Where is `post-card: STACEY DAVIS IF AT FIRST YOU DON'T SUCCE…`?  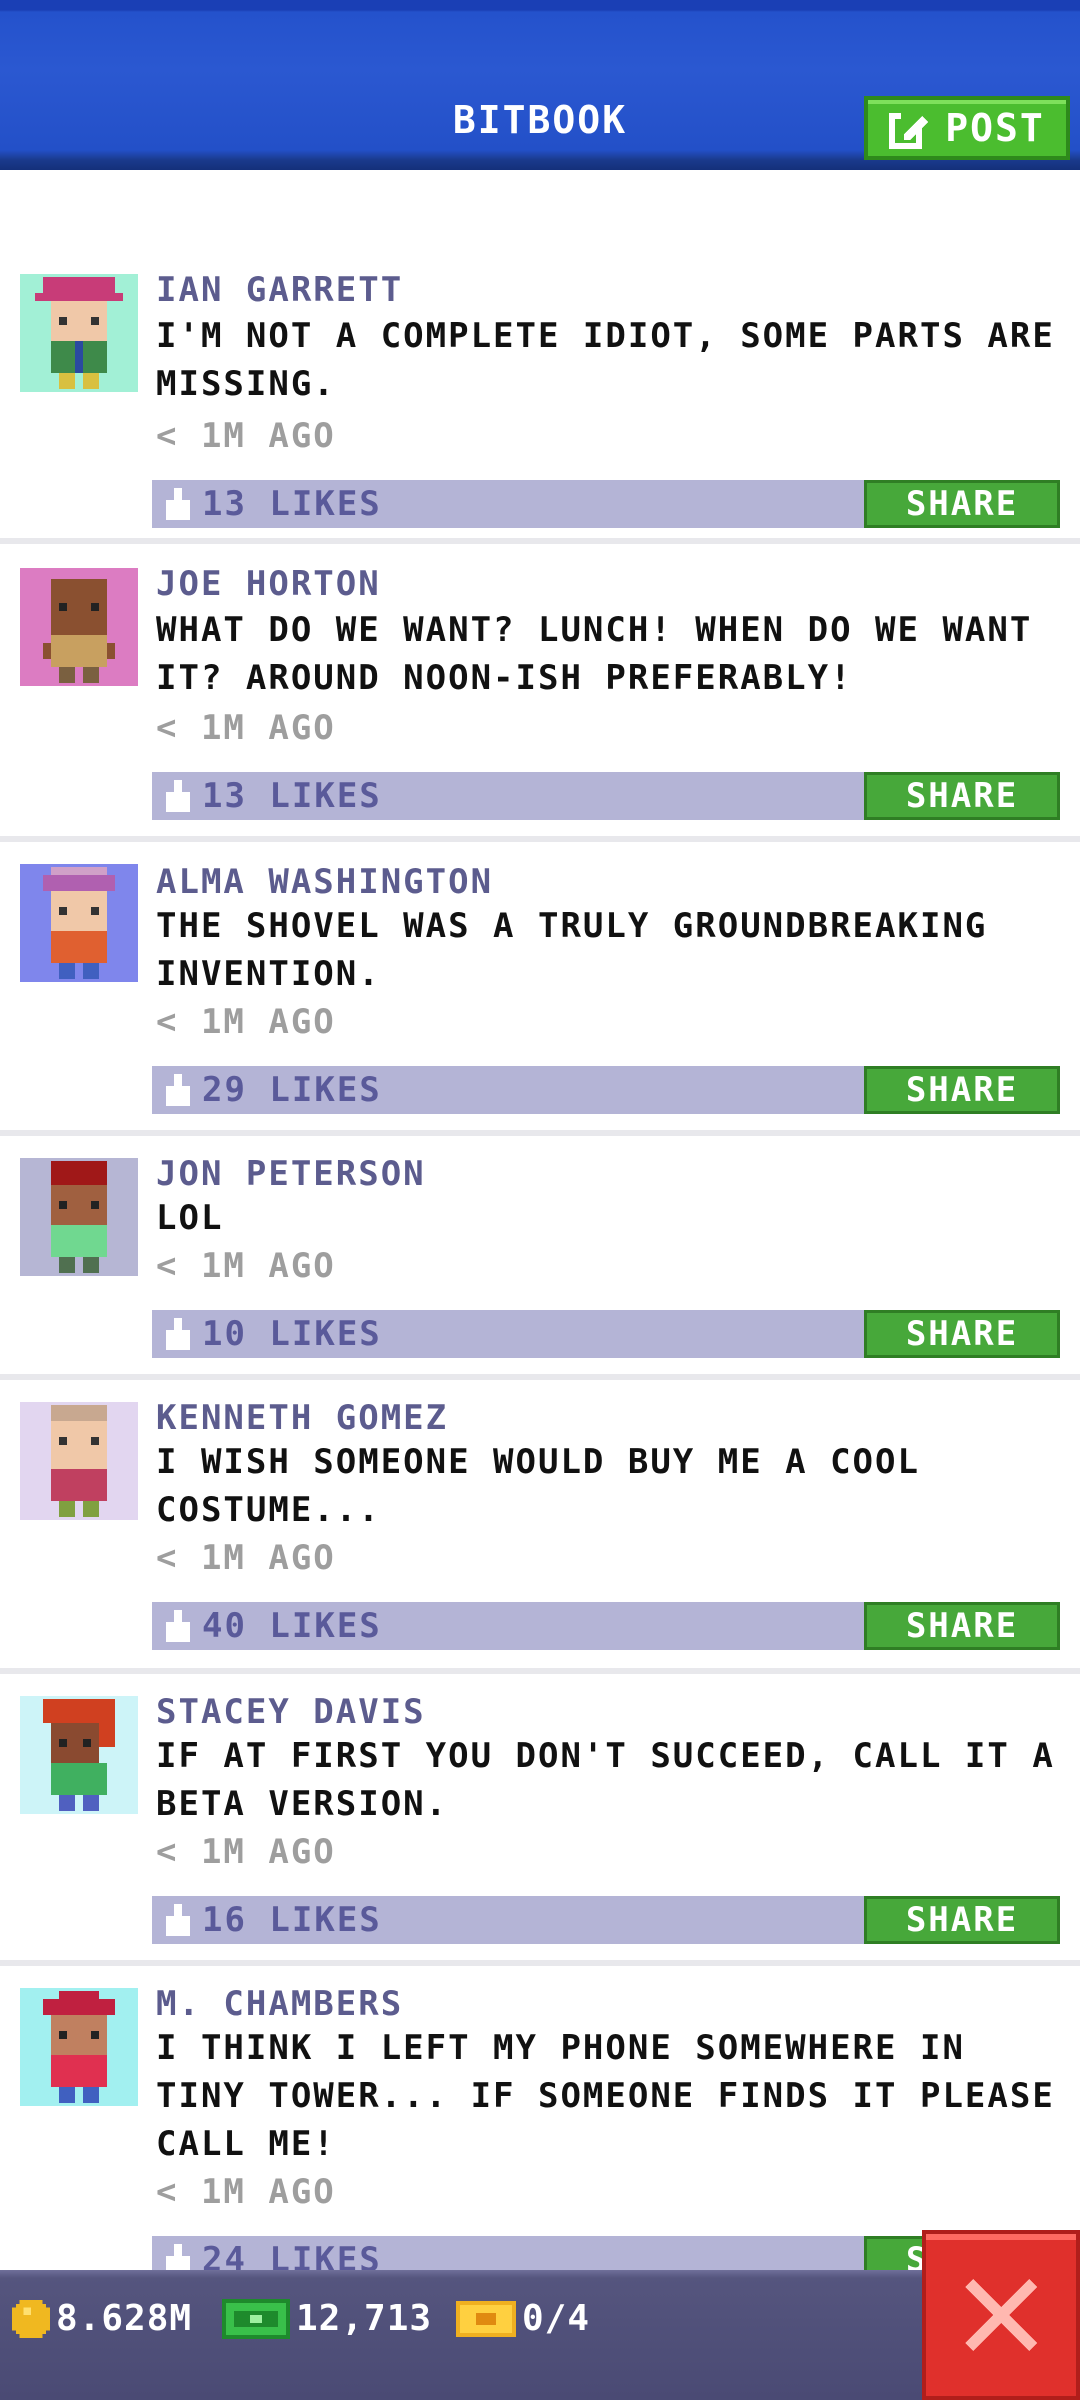
post-card: STACEY DAVIS IF AT FIRST YOU DON'T SUCCE… is located at coordinates (540, 1820).